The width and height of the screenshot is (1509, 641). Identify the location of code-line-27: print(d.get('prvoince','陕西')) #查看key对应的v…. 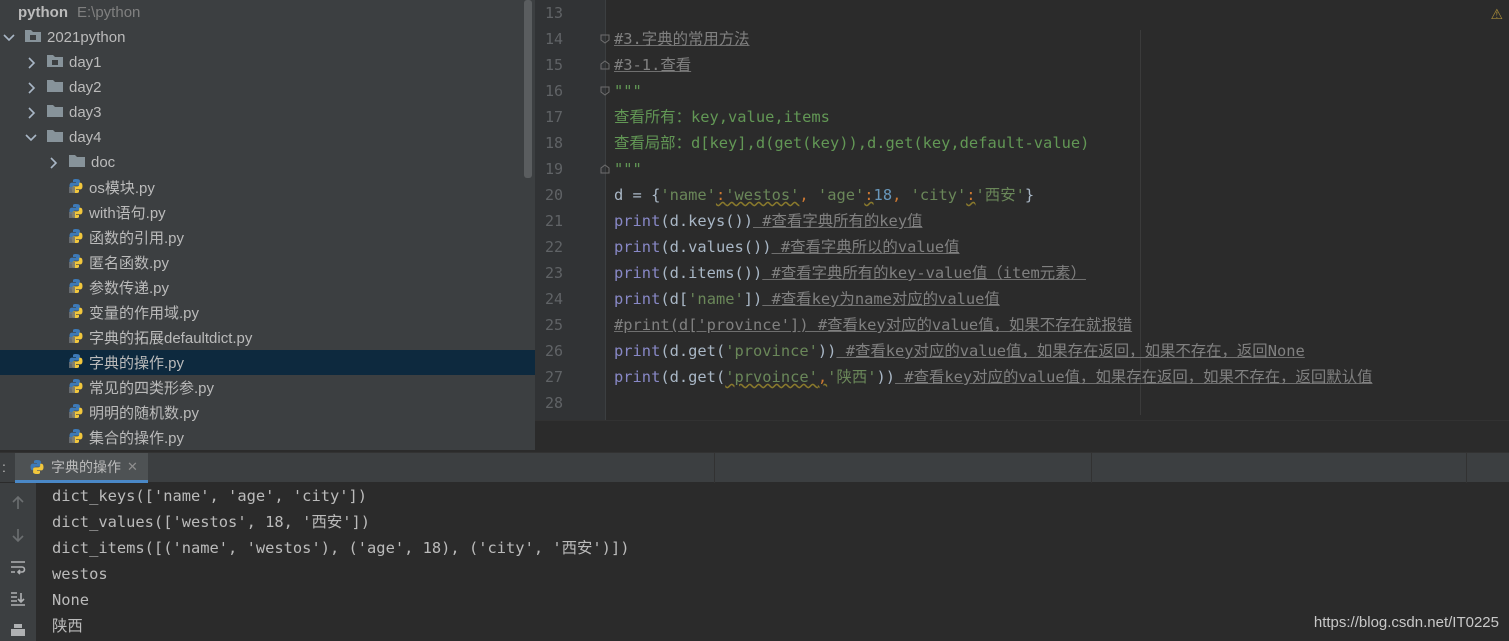
(993, 377).